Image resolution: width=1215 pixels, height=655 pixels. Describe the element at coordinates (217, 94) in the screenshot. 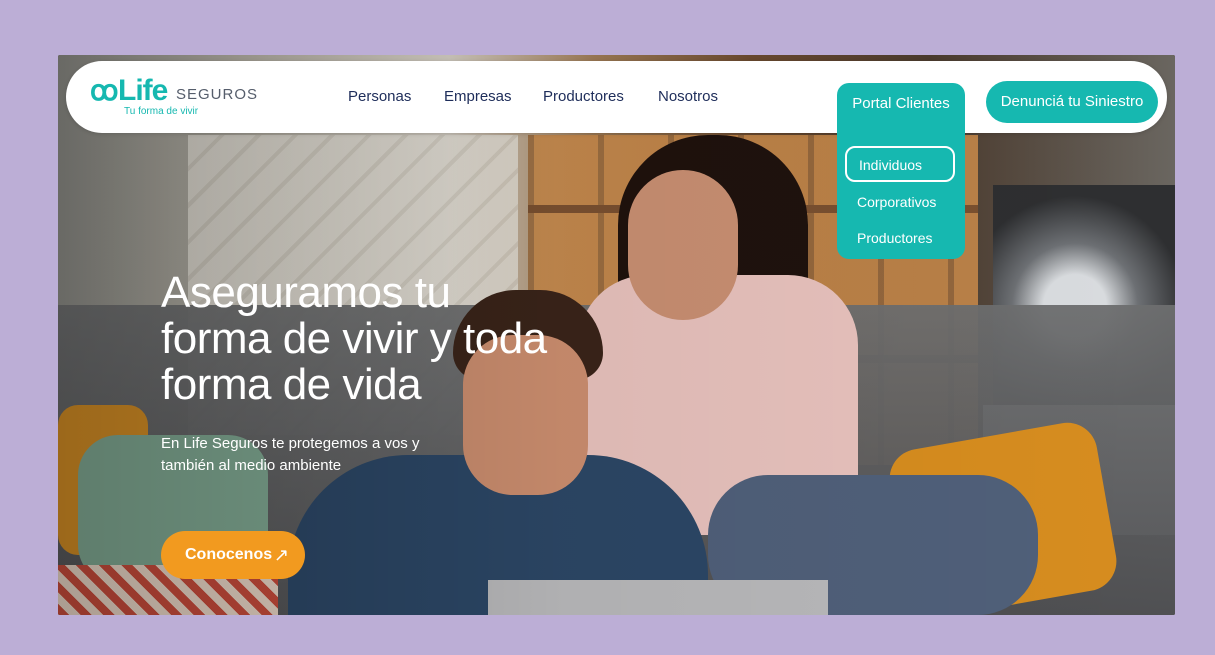

I see `logo-suffix: SEGUROS` at that location.